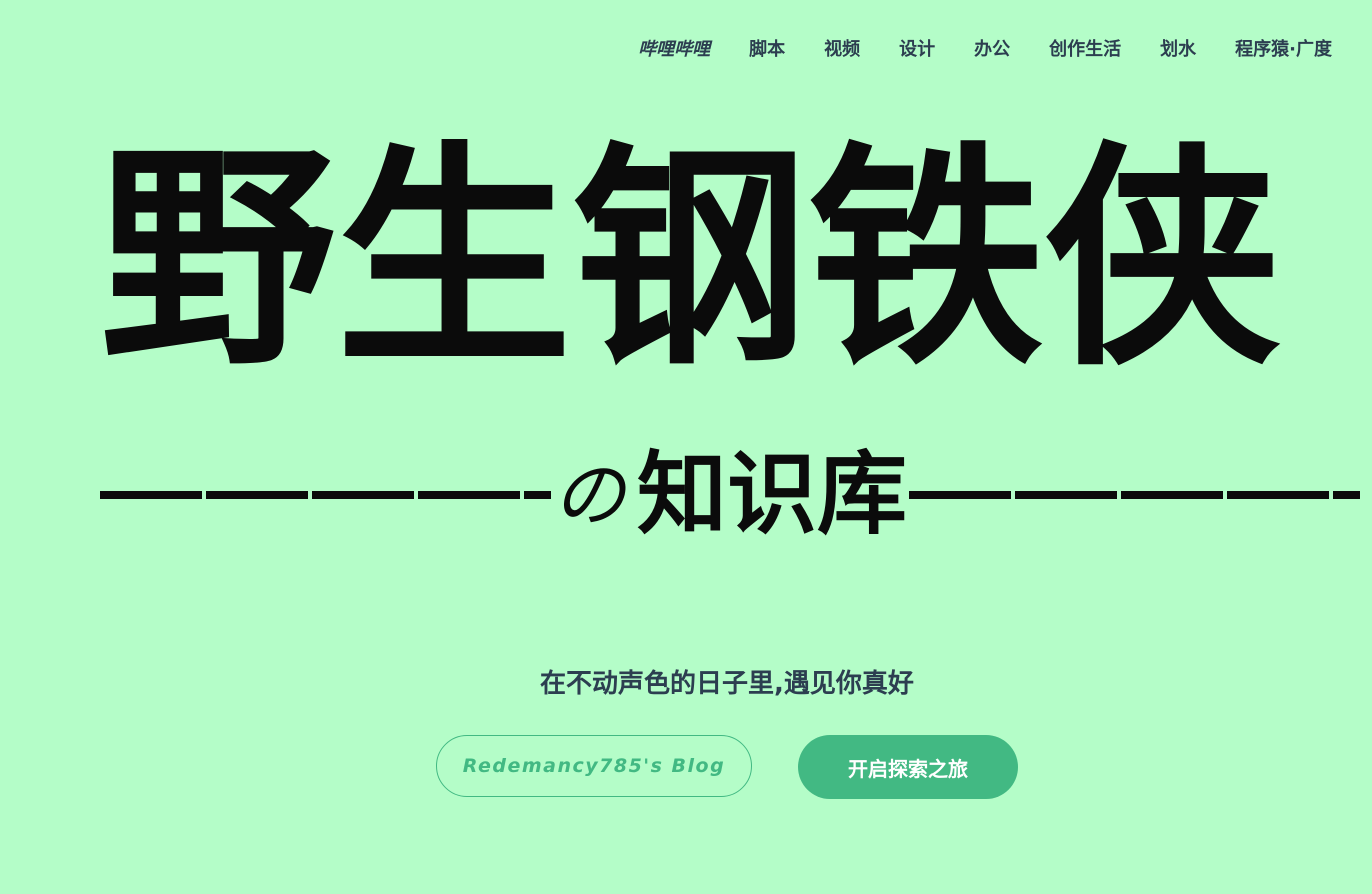  Describe the element at coordinates (594, 766) in the screenshot. I see `blog-button: Redemancy785's Blog` at that location.